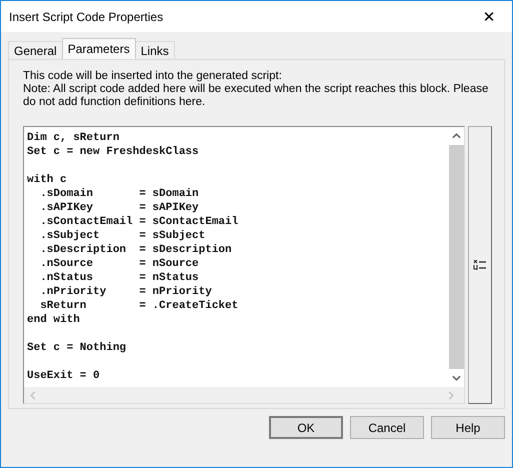 The image size is (513, 468). I want to click on close-button: ✕, so click(489, 16).